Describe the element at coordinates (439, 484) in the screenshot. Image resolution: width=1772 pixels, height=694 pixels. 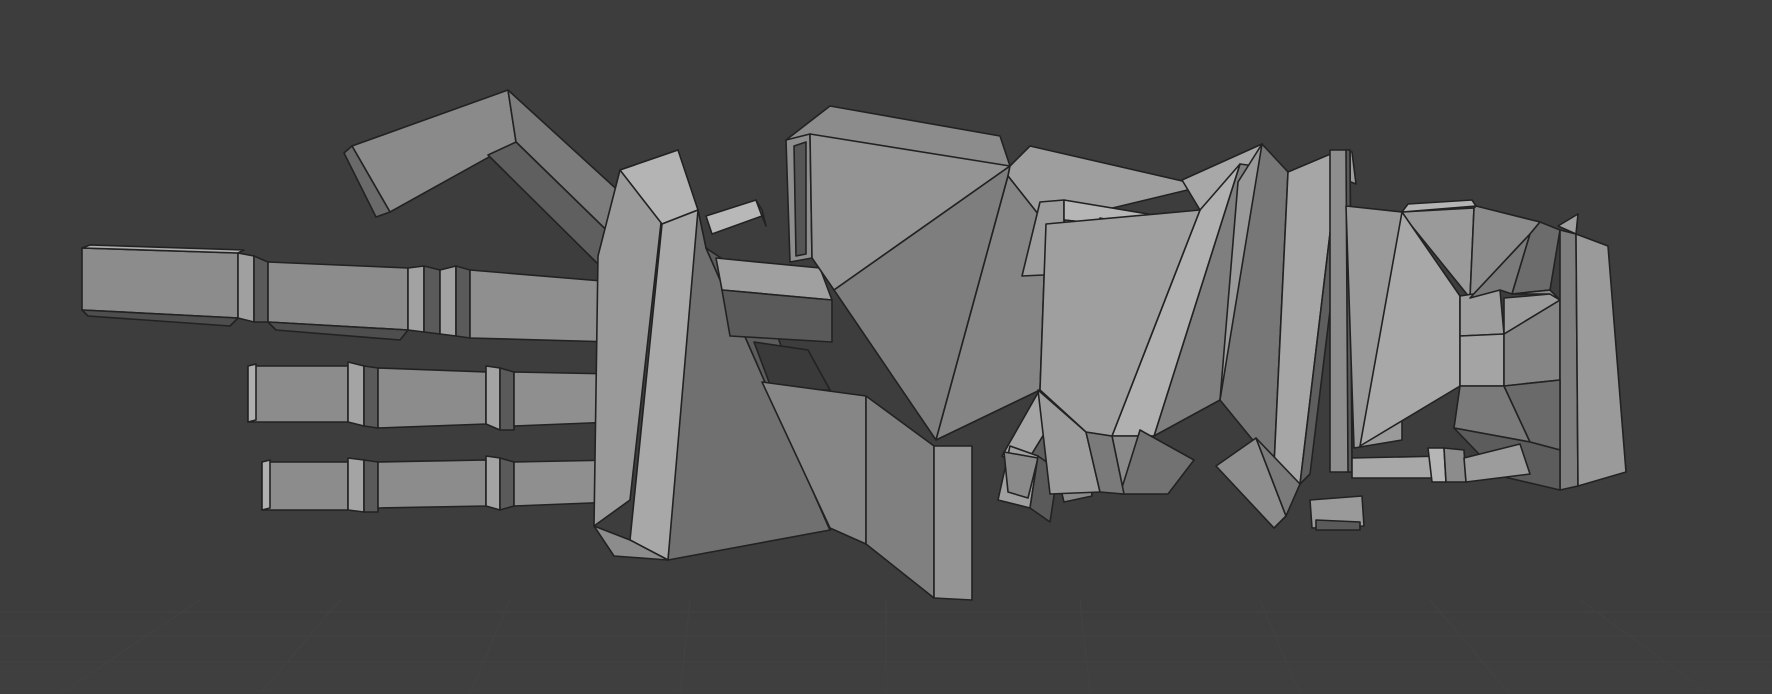
I see `finger-bottom` at that location.